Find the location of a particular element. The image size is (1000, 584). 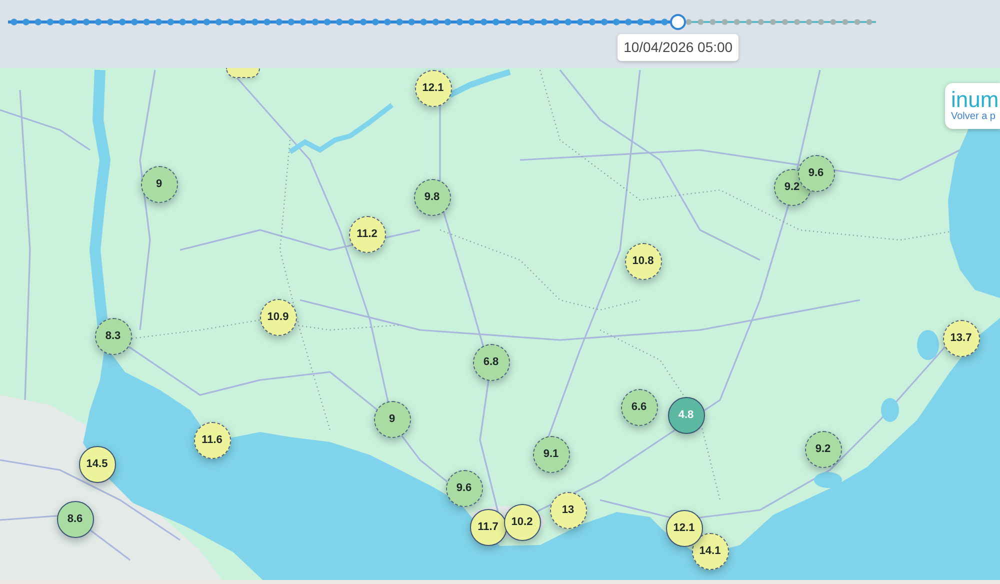

weather-marker is located at coordinates (243, 73).